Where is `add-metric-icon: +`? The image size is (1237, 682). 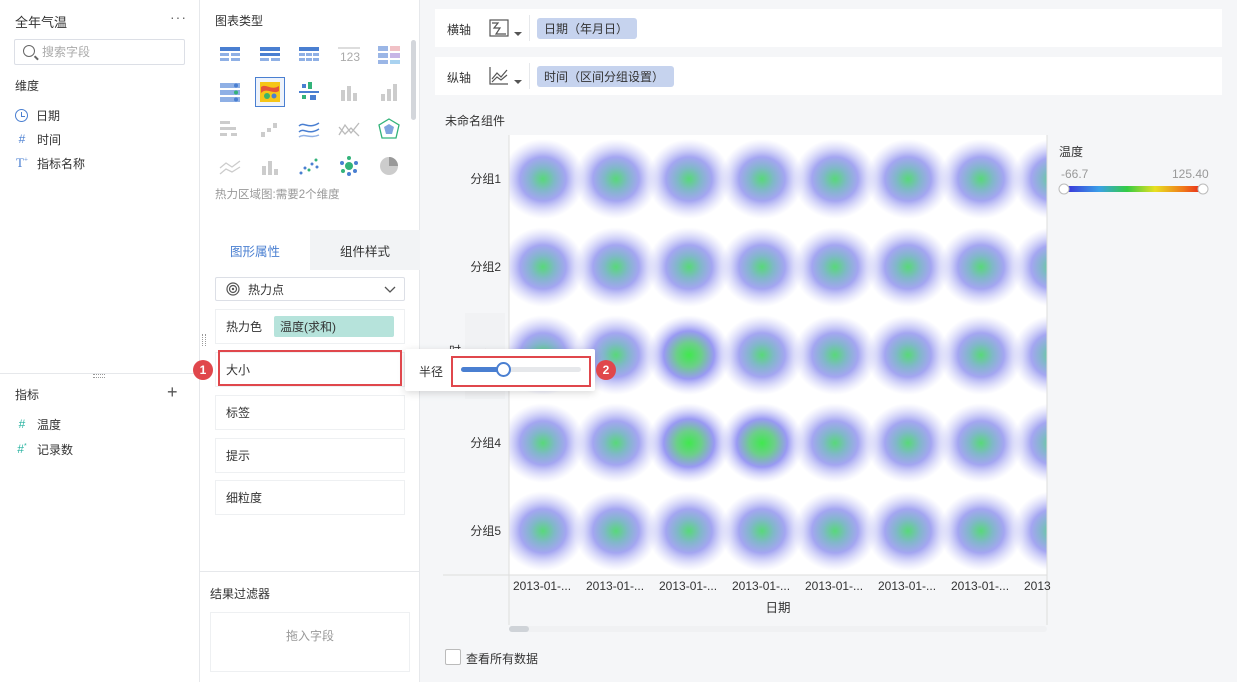
add-metric-icon: + is located at coordinates (172, 392).